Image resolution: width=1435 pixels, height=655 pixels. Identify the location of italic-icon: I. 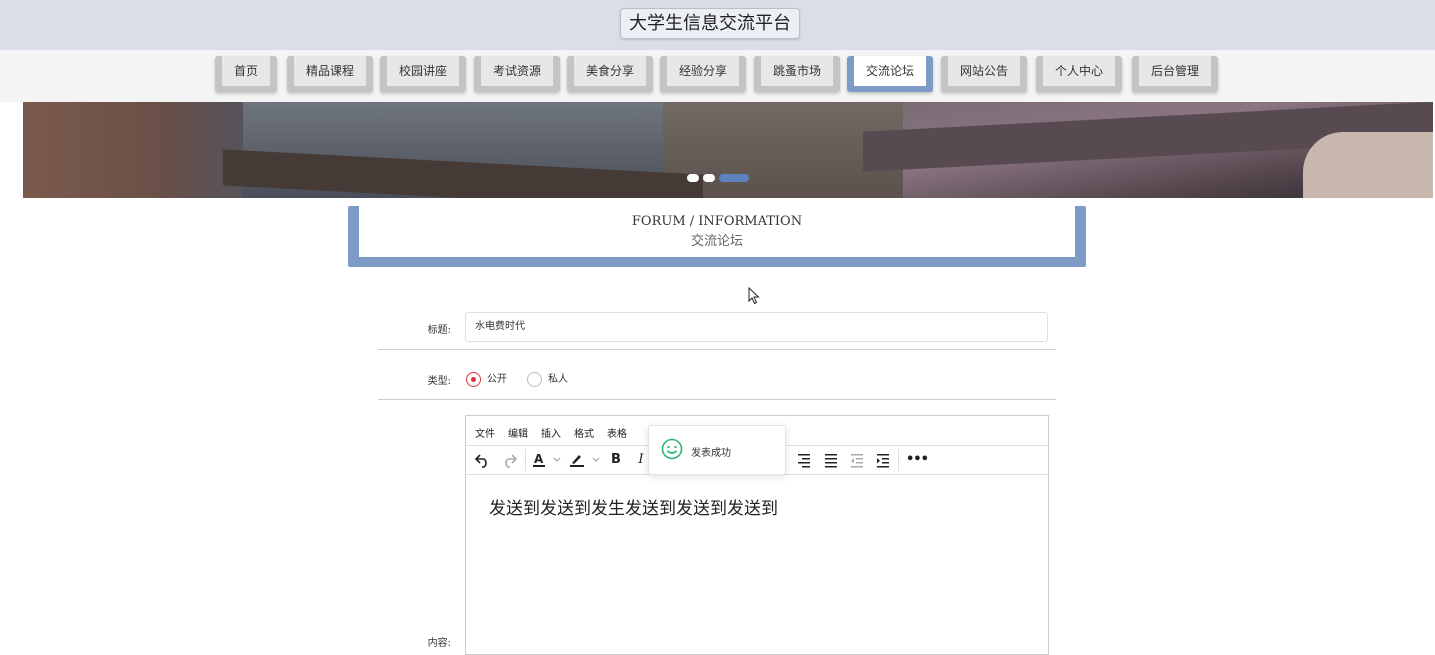
(641, 460).